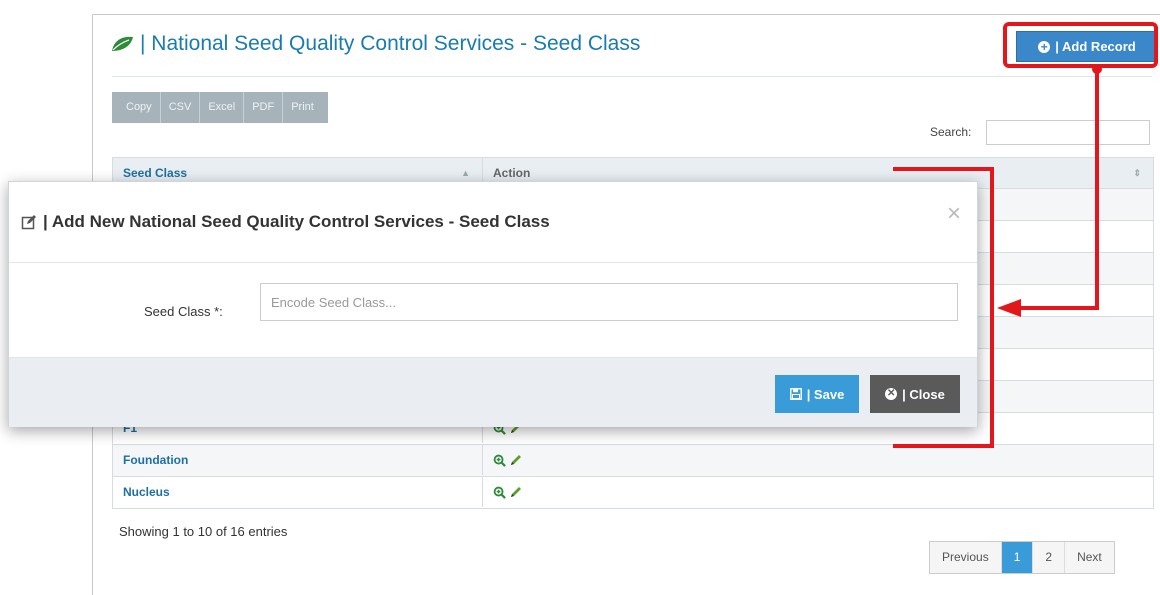 The height and width of the screenshot is (595, 1160). What do you see at coordinates (1017, 557) in the screenshot?
I see `pagination-page-1: 1` at bounding box center [1017, 557].